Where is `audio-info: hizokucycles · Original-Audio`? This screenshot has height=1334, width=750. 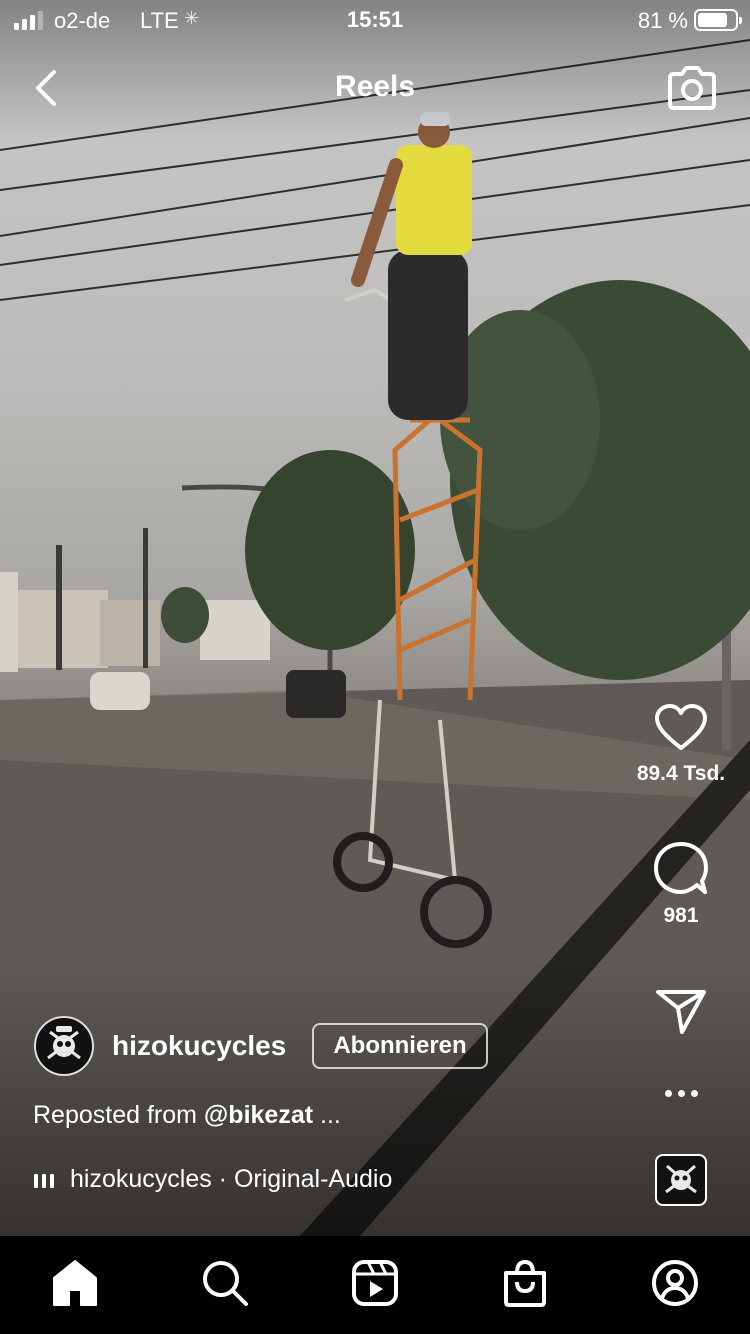 audio-info: hizokucycles · Original-Audio is located at coordinates (213, 1179).